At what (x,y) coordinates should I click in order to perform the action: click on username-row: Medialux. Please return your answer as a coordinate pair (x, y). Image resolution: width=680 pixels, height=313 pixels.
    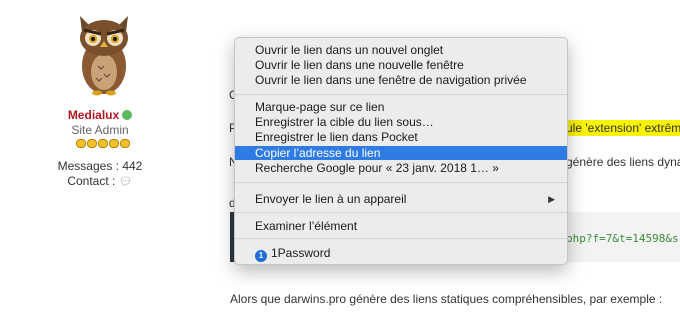
    Looking at the image, I should click on (100, 115).